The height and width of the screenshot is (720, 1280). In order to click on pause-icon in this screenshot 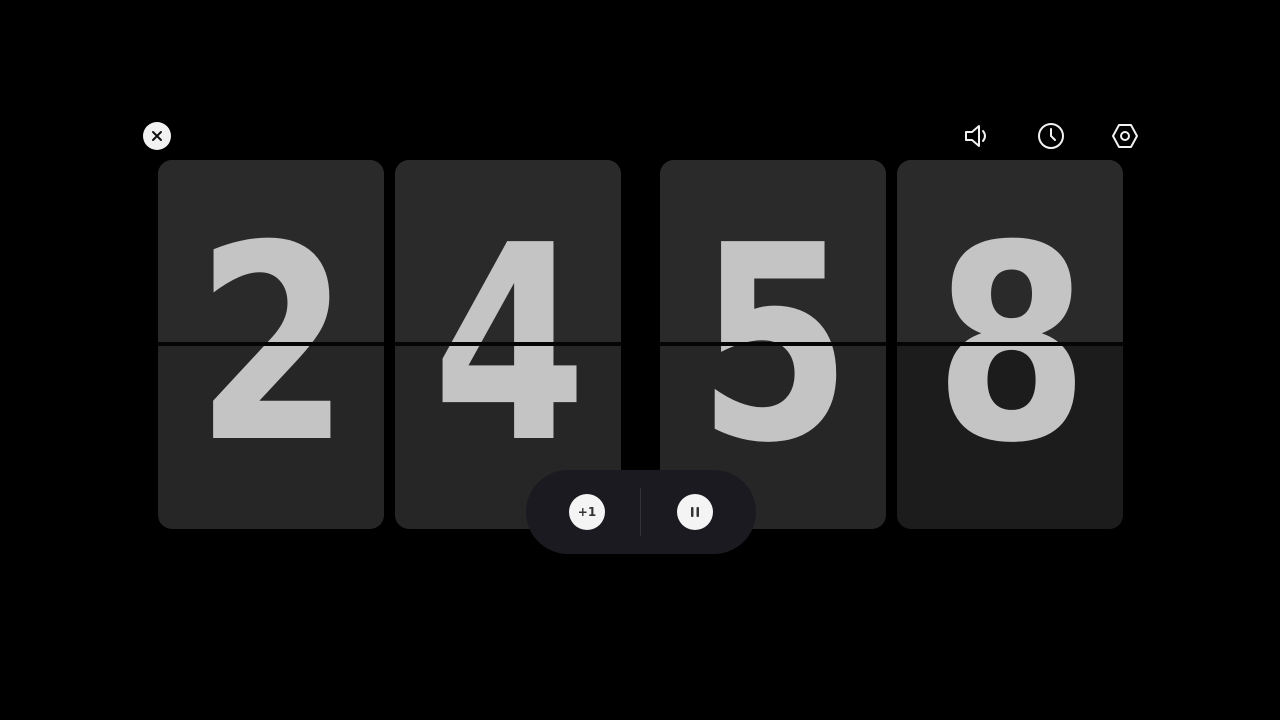, I will do `click(695, 512)`.